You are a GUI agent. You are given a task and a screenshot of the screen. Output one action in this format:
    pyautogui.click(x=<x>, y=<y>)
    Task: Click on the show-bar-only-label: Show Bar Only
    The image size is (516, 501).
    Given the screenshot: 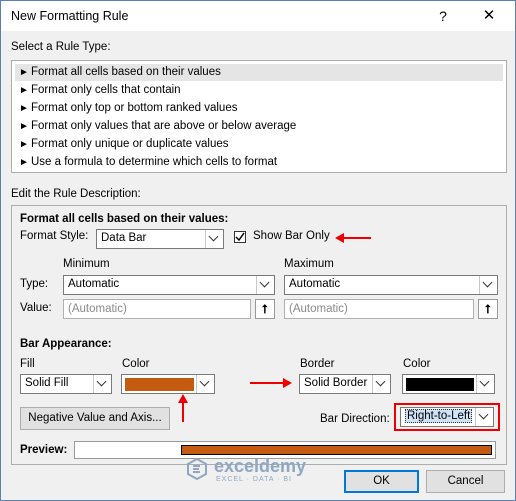 What is the action you would take?
    pyautogui.click(x=291, y=236)
    